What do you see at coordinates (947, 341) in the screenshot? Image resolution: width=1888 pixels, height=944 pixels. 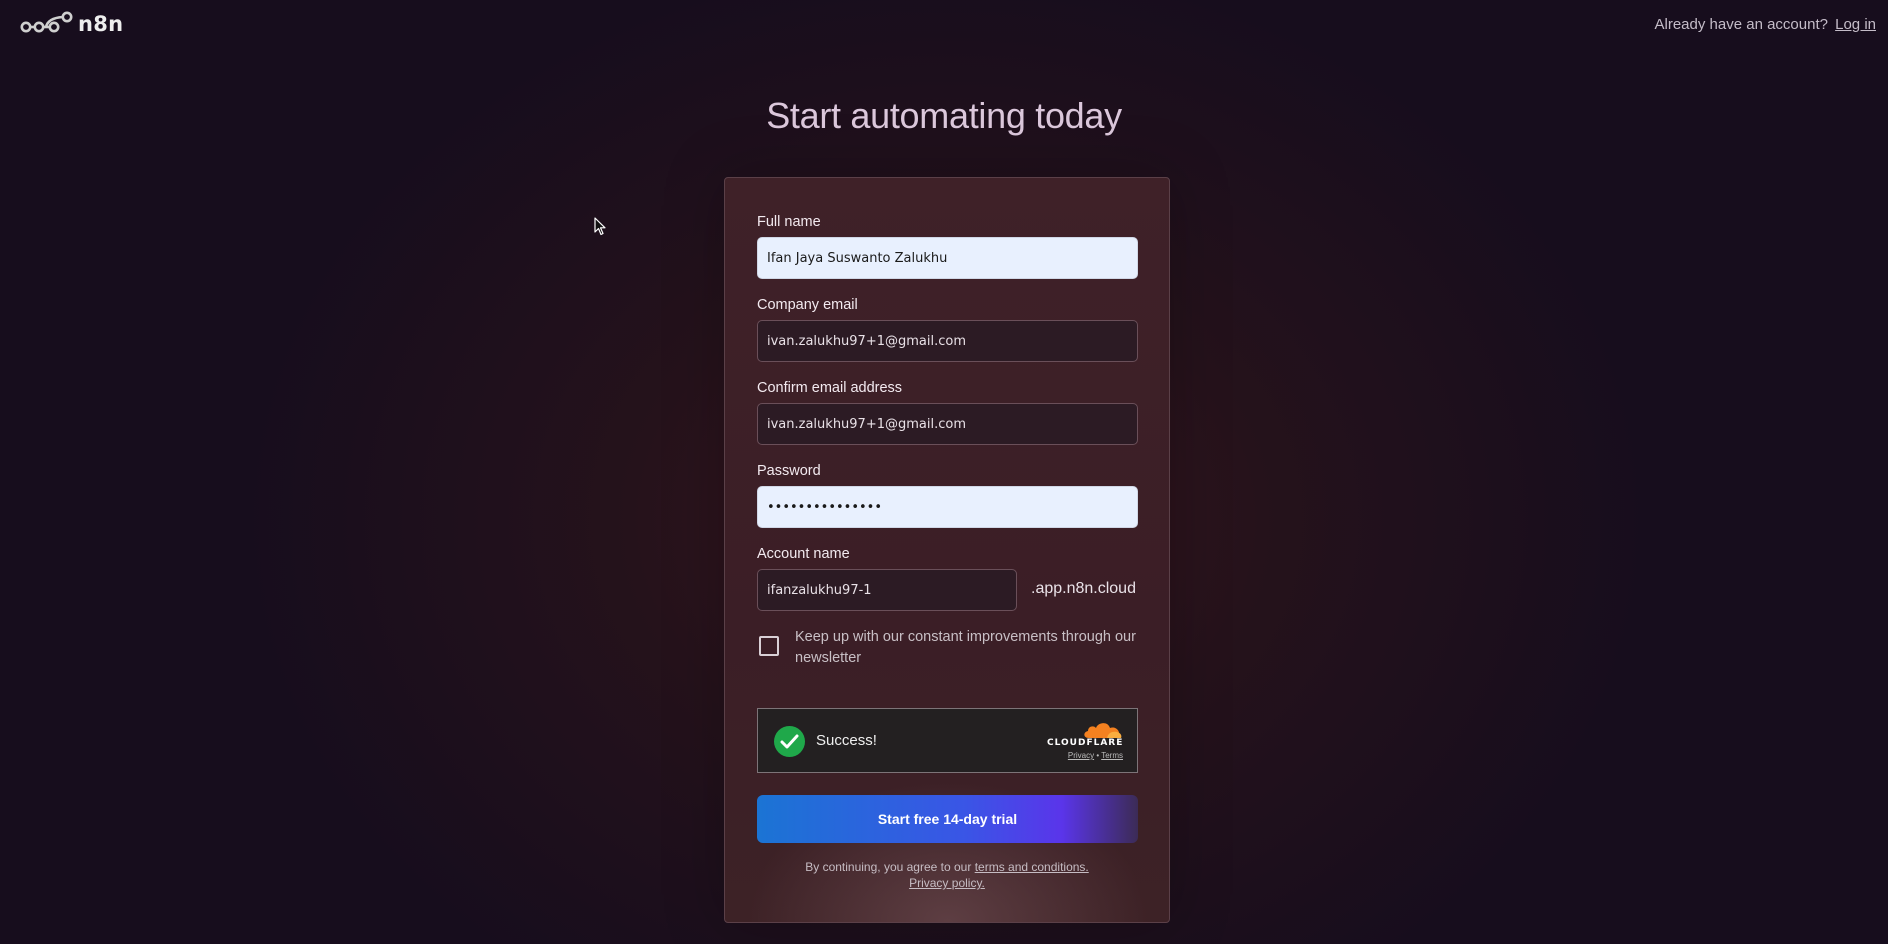 I see `company-email-input` at bounding box center [947, 341].